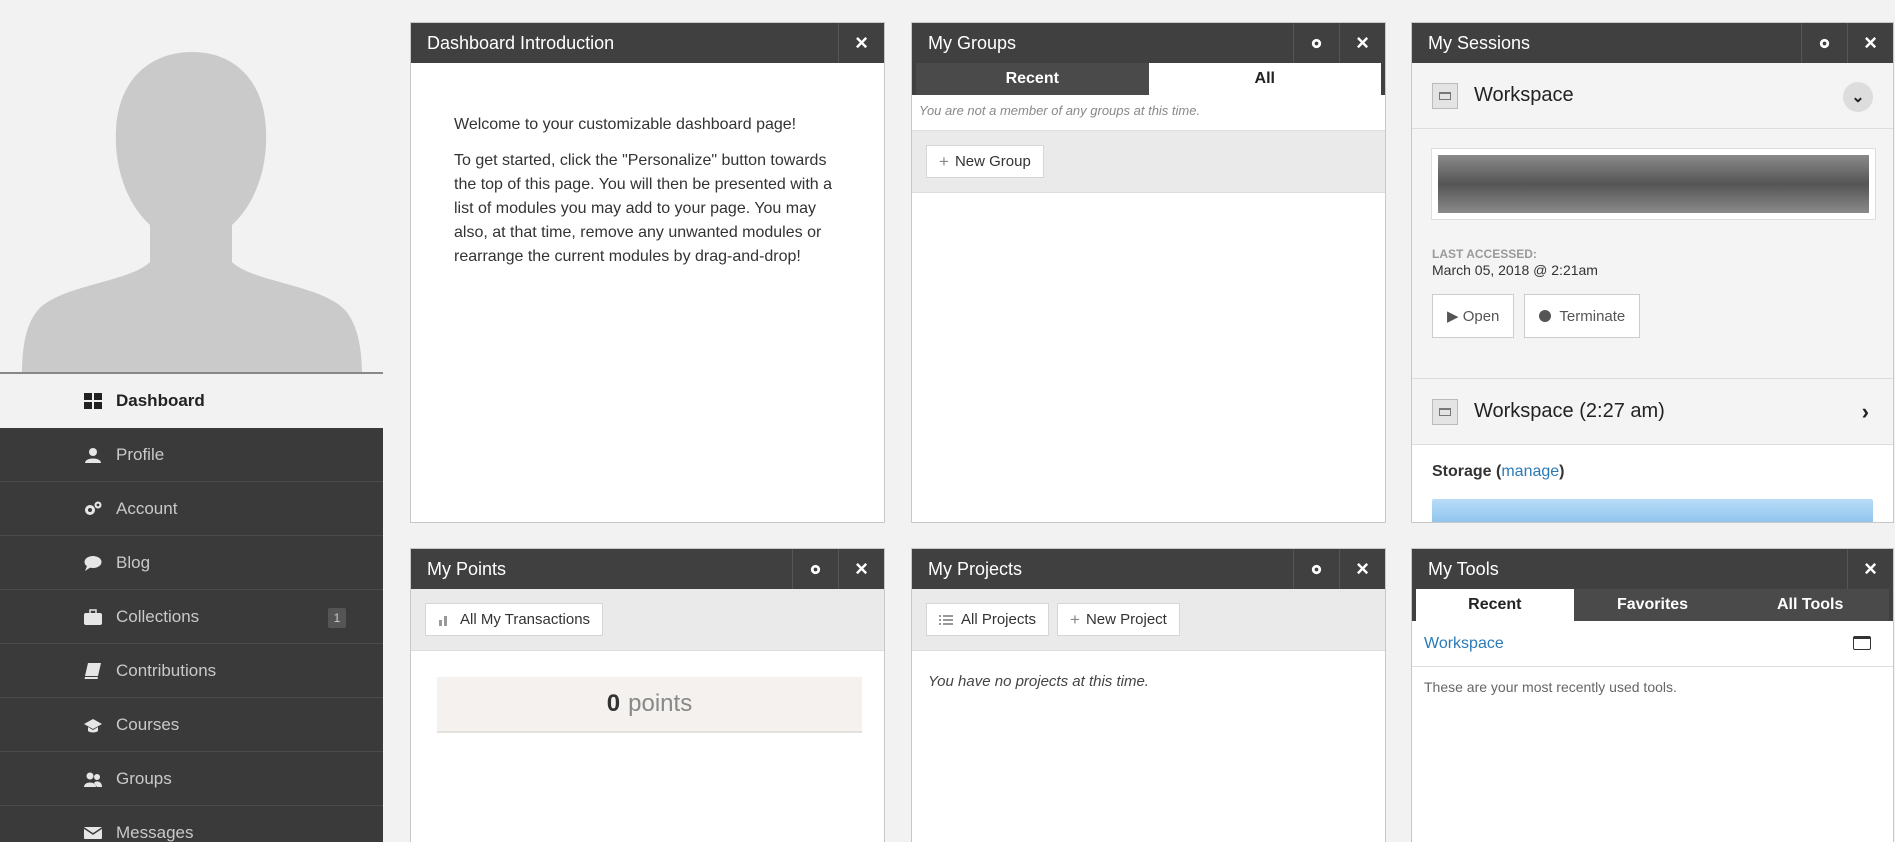 Image resolution: width=1895 pixels, height=842 pixels. What do you see at coordinates (191, 779) in the screenshot?
I see `sidebar-item-groups: Groups` at bounding box center [191, 779].